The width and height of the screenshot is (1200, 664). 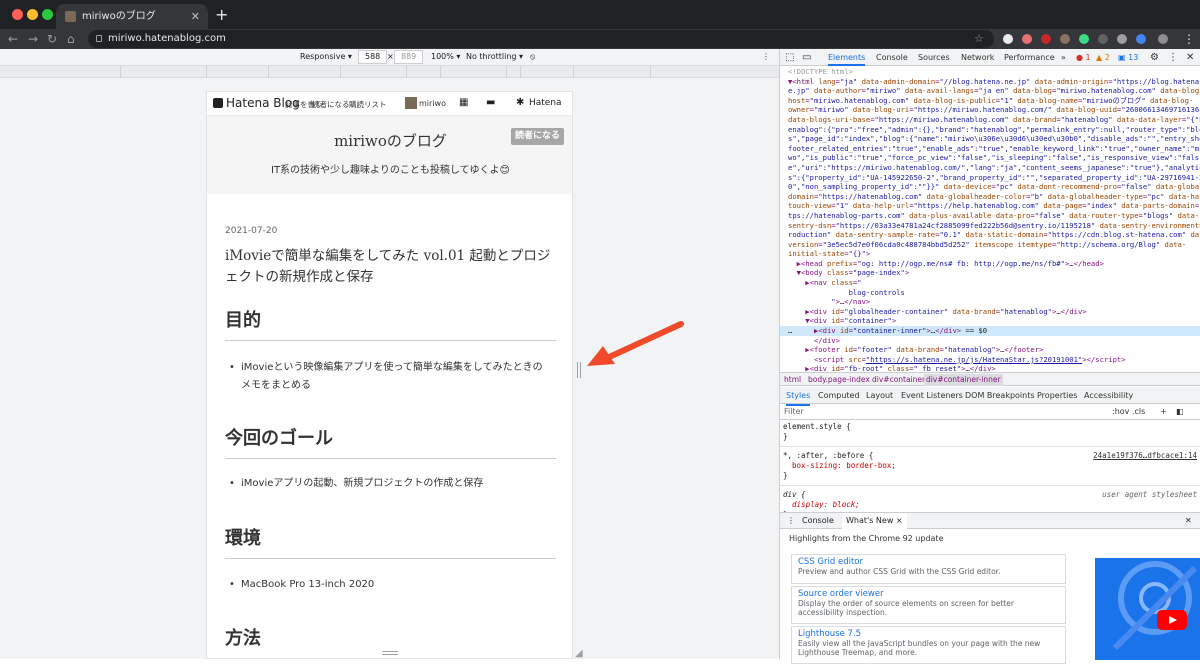 I want to click on drawer-tabbar: ⋮ Console What's New × ✕, so click(x=990, y=521).